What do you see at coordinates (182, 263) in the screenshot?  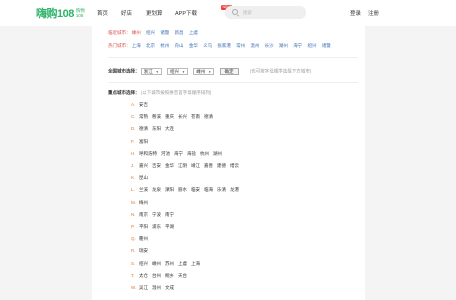 I see `letter-city-link: 上虞` at bounding box center [182, 263].